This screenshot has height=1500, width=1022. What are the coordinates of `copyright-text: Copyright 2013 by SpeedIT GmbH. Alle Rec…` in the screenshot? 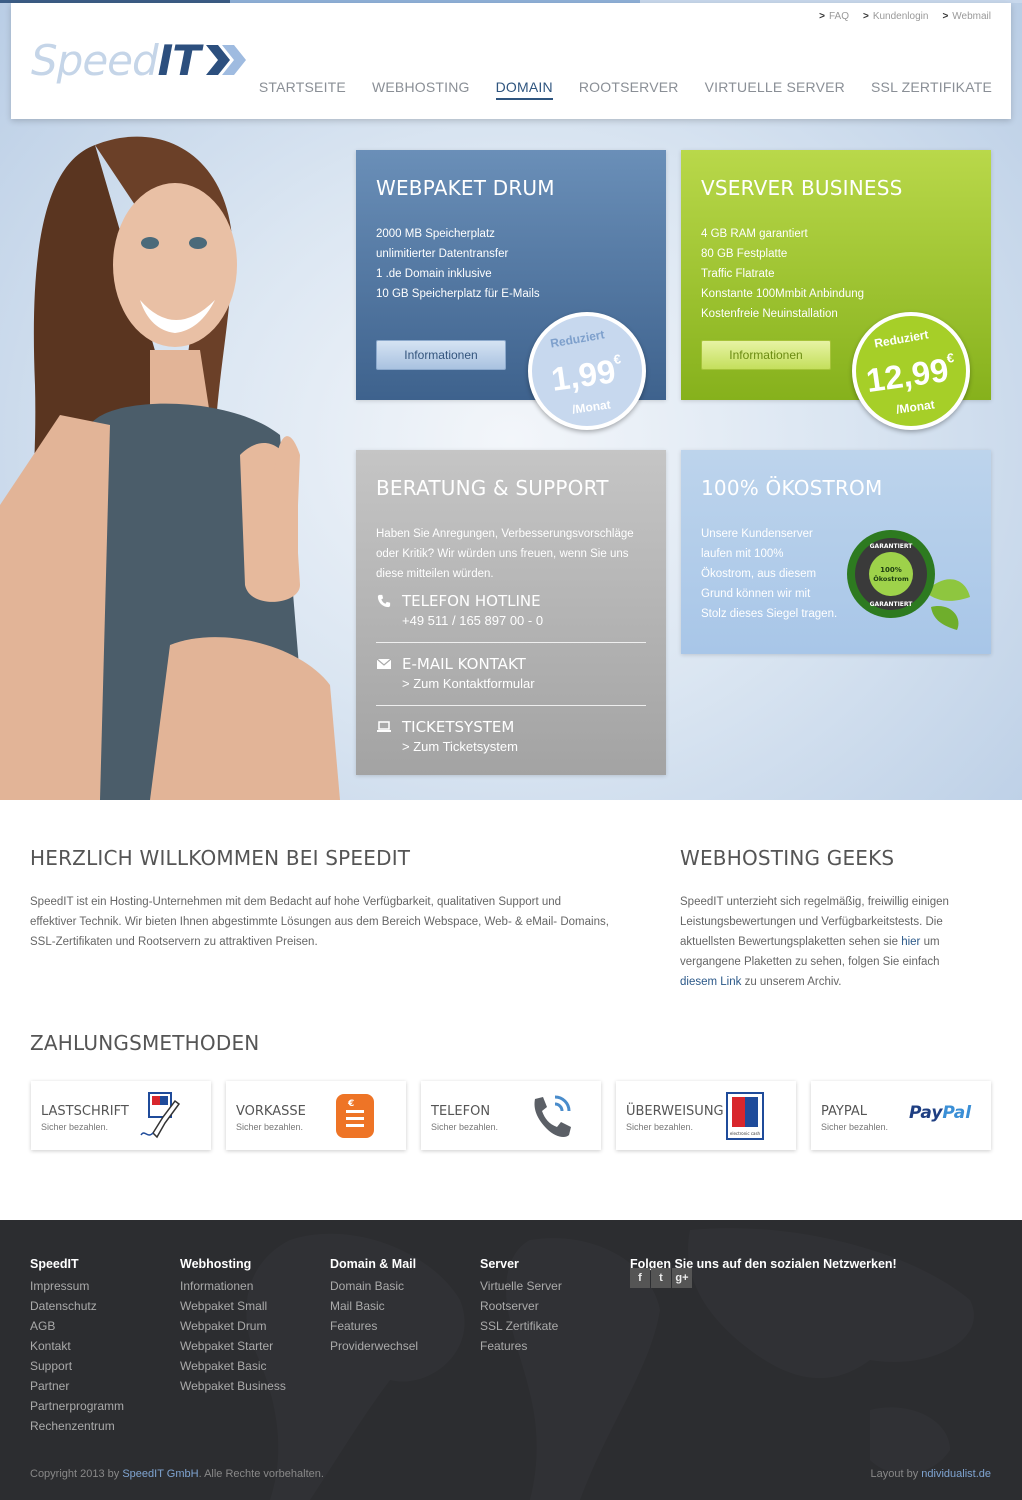 It's located at (177, 1474).